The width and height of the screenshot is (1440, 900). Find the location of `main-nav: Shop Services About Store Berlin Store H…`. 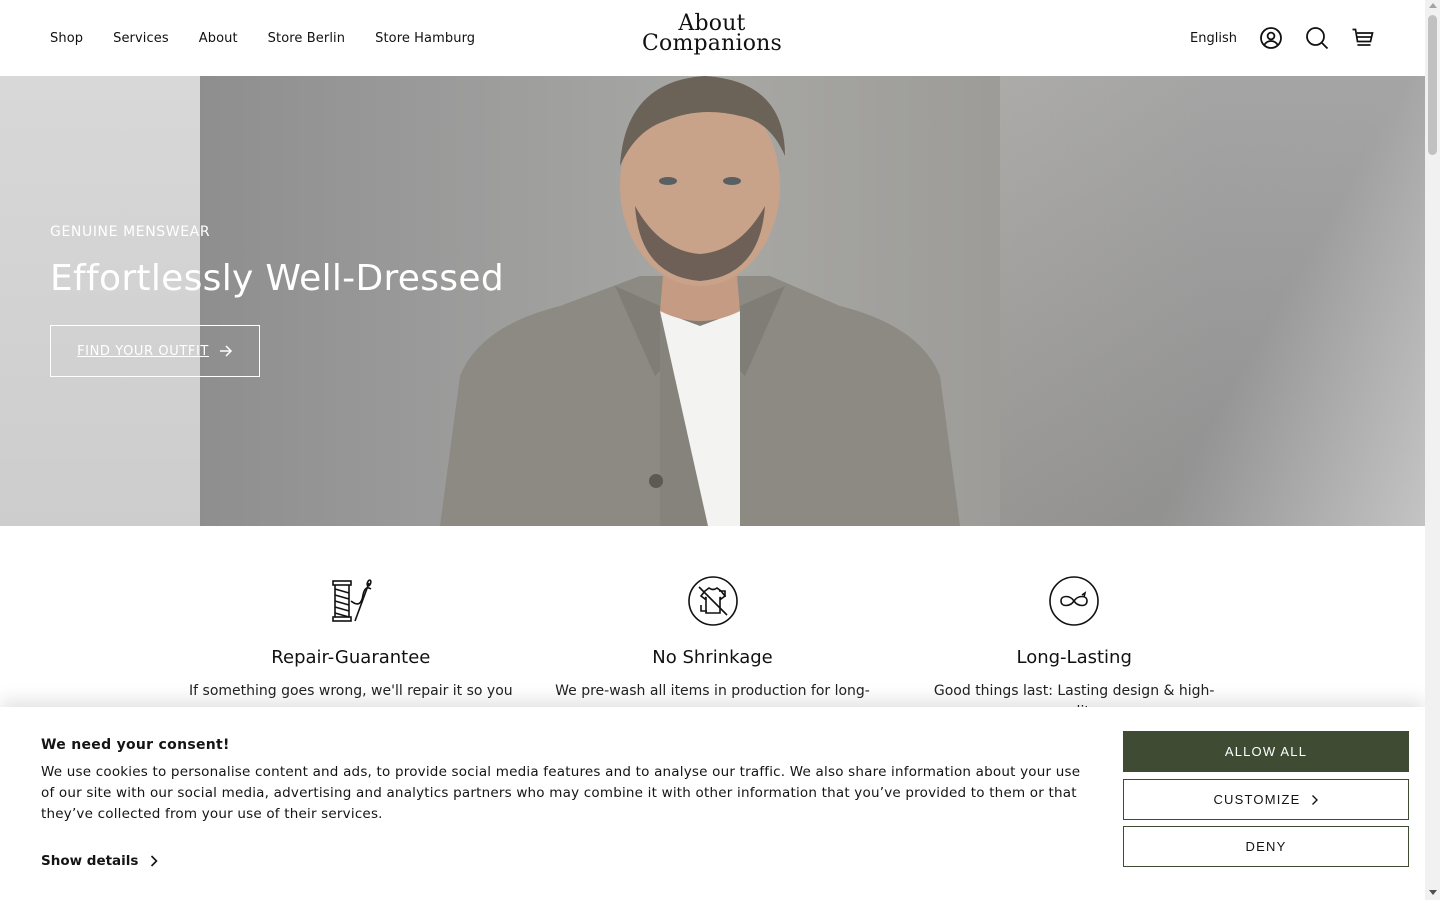

main-nav: Shop Services About Store Berlin Store H… is located at coordinates (262, 38).